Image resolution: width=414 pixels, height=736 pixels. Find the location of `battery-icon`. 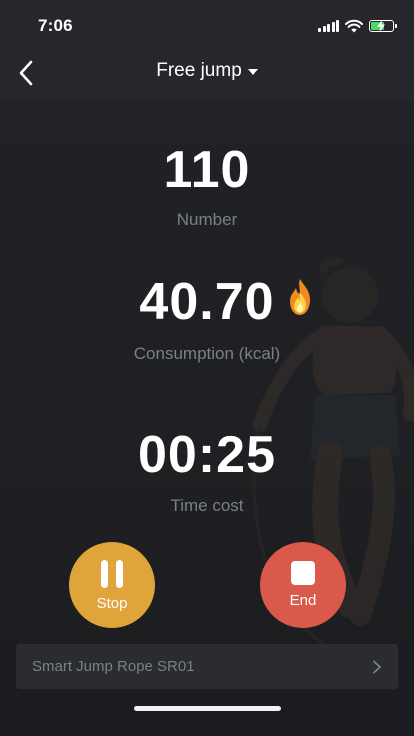

battery-icon is located at coordinates (383, 26).